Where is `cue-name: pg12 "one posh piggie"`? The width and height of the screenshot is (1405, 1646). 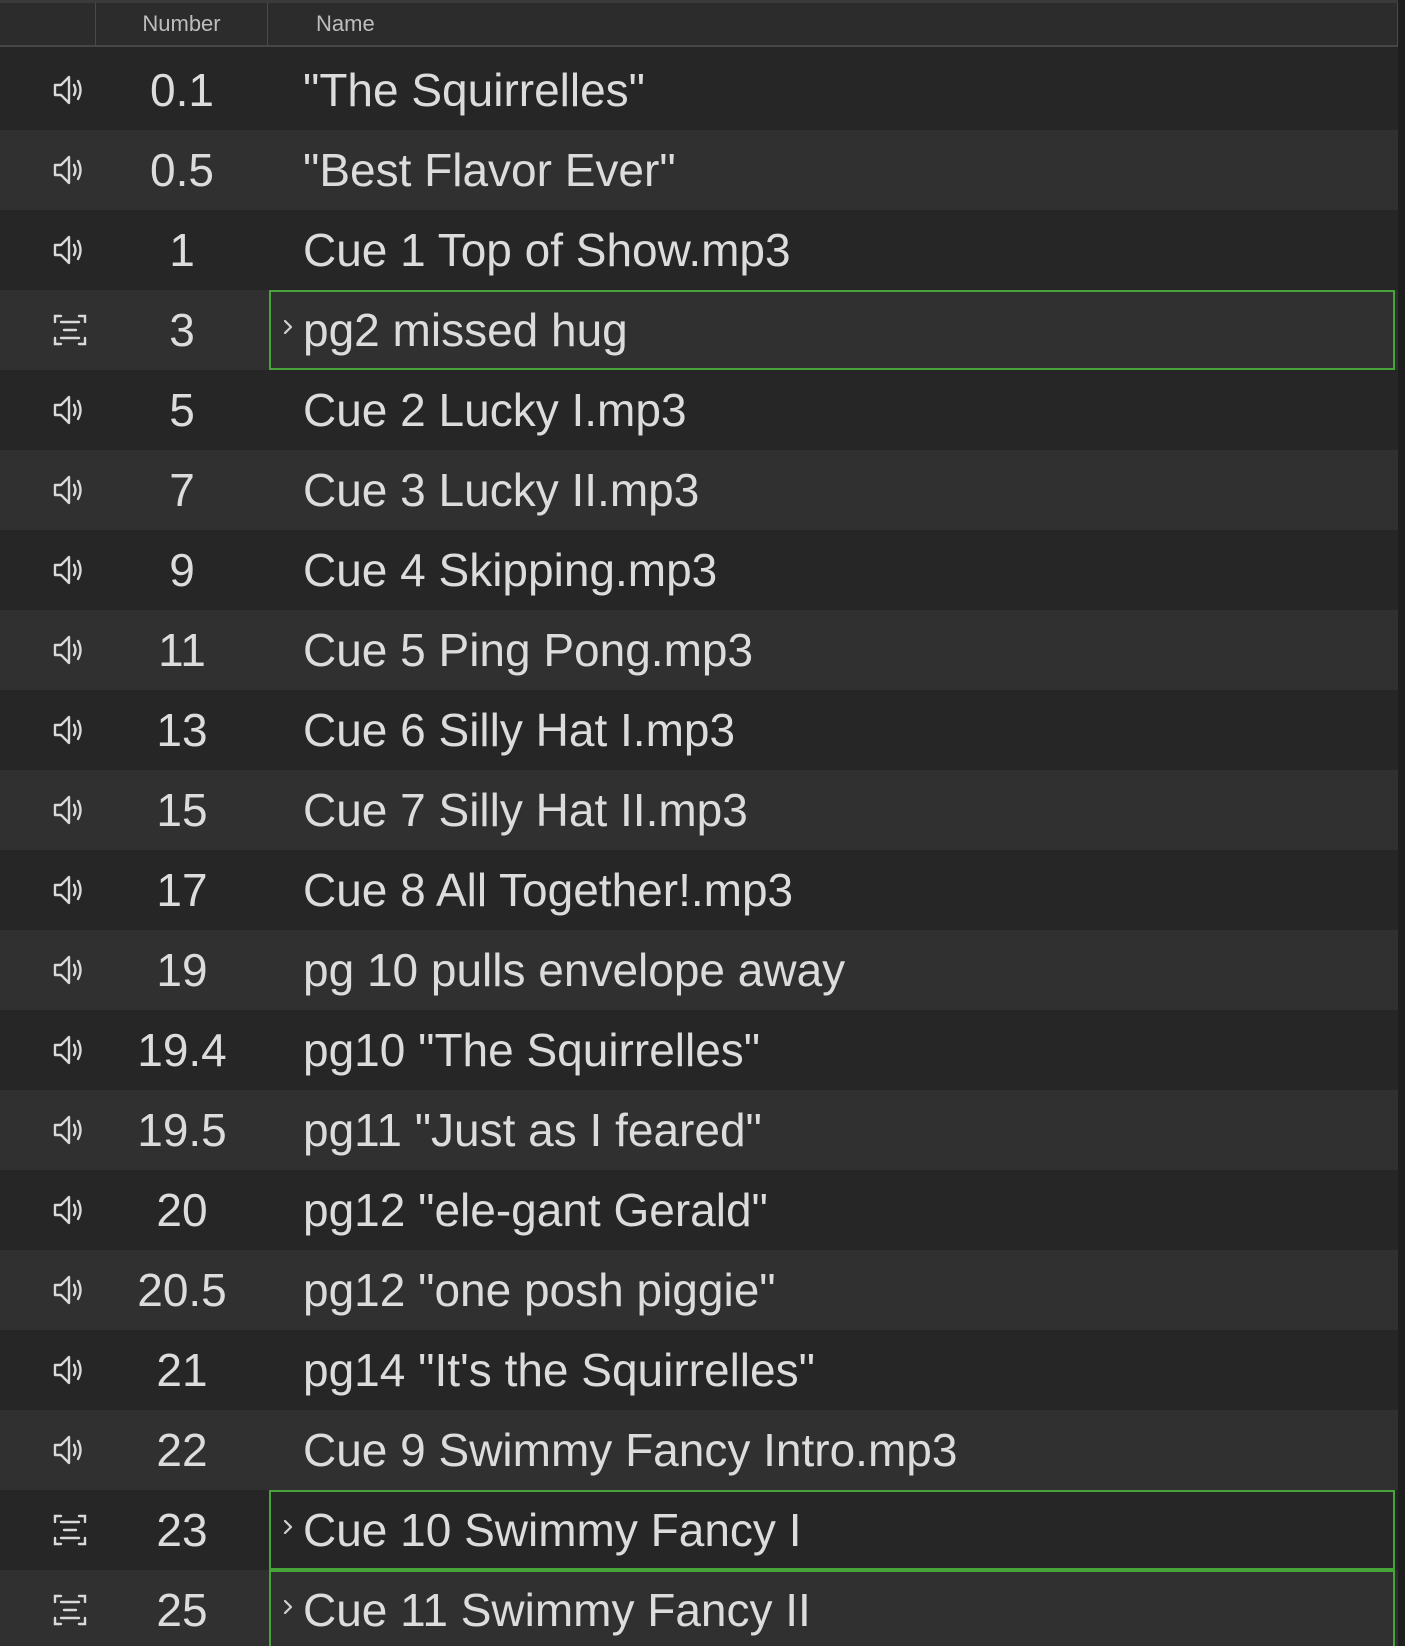
cue-name: pg12 "one posh piggie" is located at coordinates (539, 1290).